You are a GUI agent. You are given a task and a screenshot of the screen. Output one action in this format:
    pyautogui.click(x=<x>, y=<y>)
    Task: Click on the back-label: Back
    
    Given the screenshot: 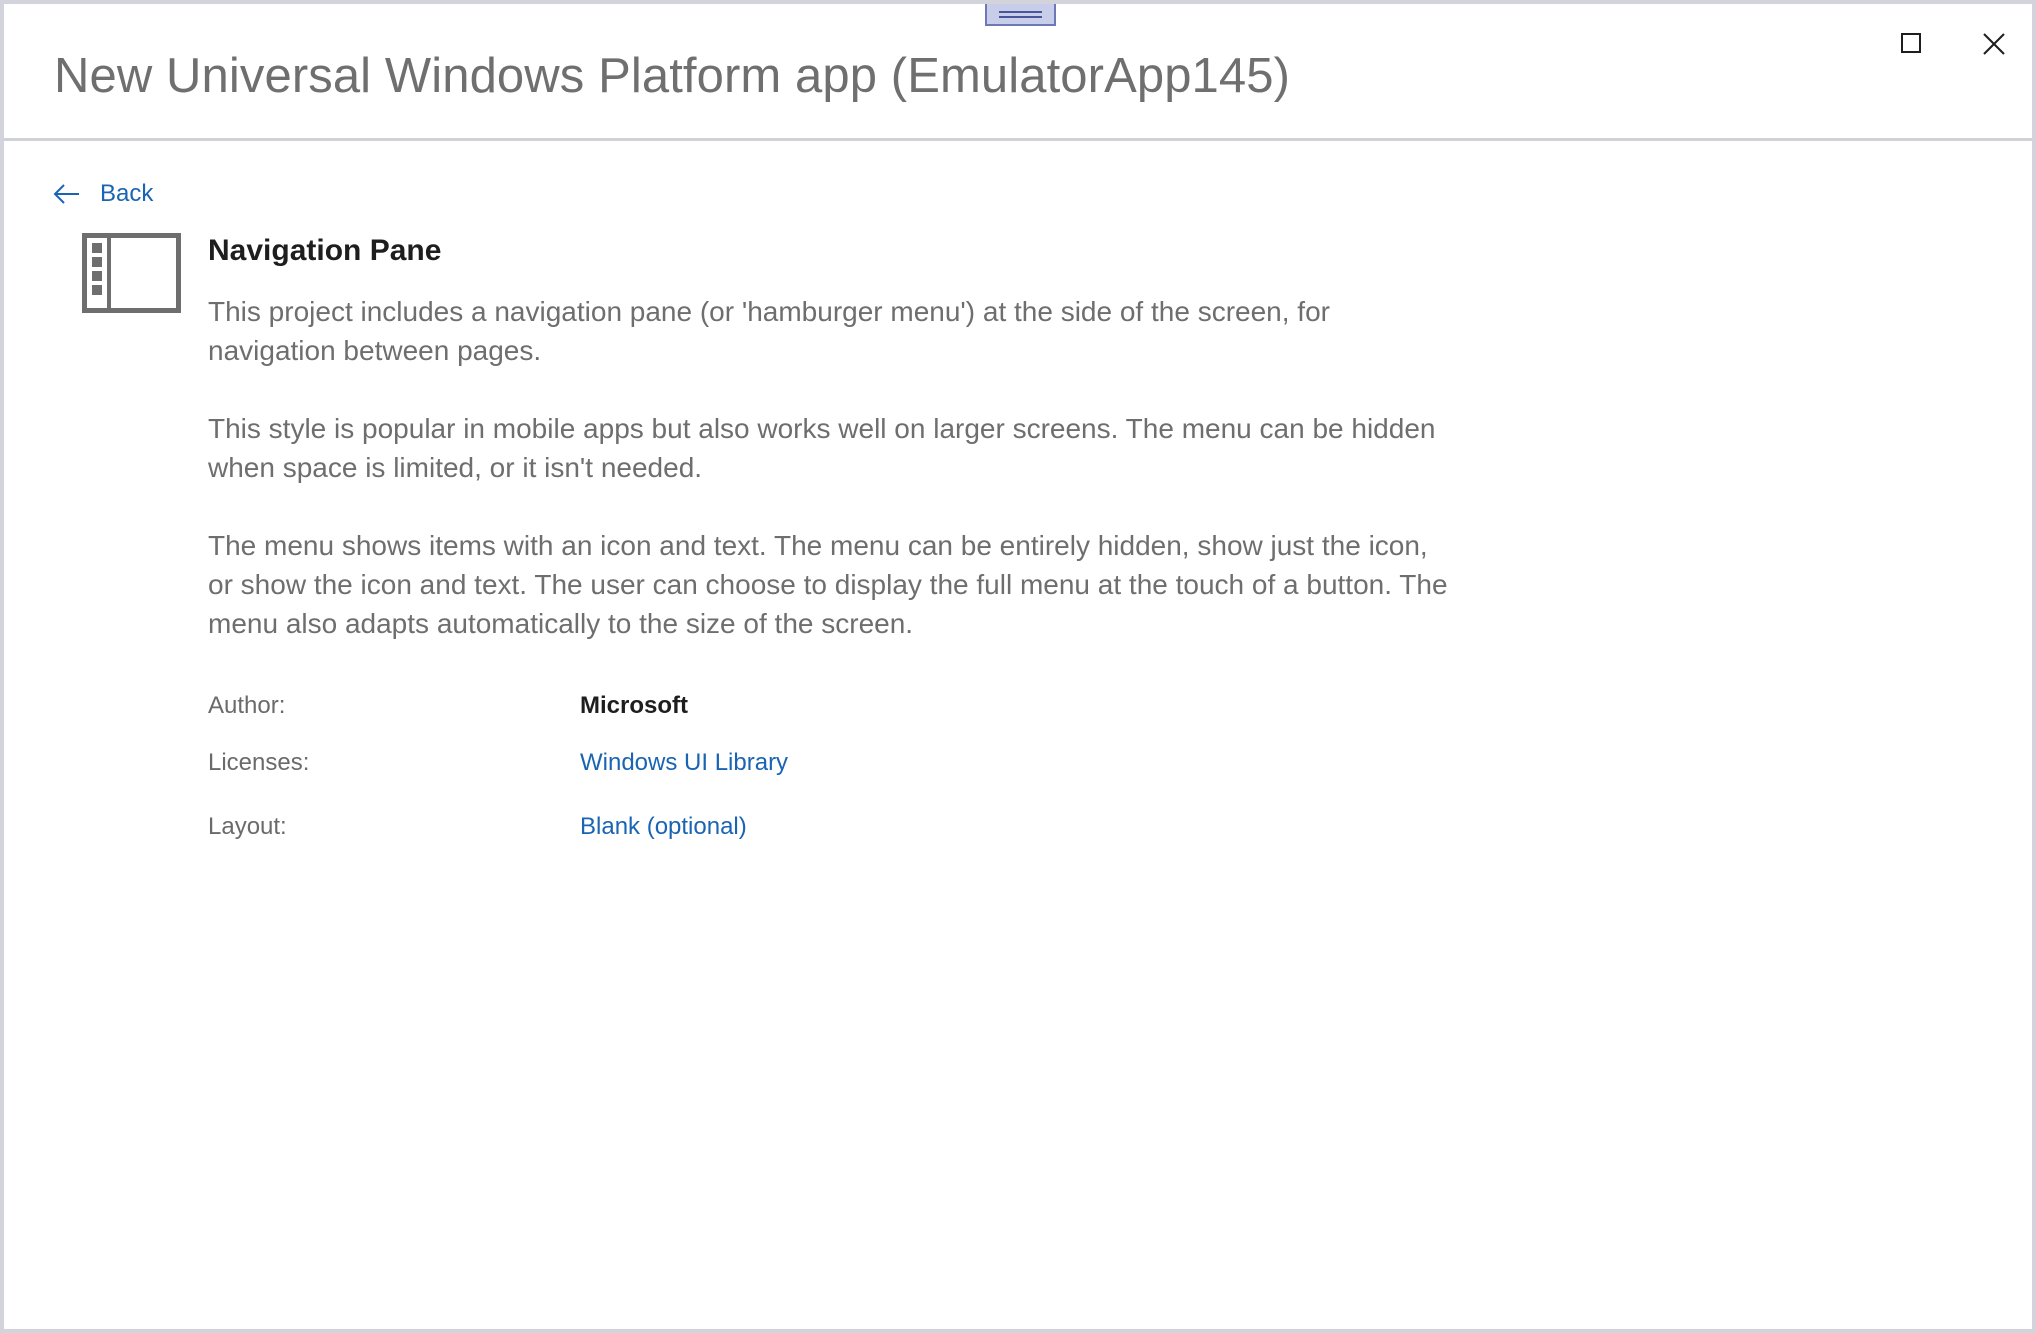 What is the action you would take?
    pyautogui.click(x=127, y=193)
    